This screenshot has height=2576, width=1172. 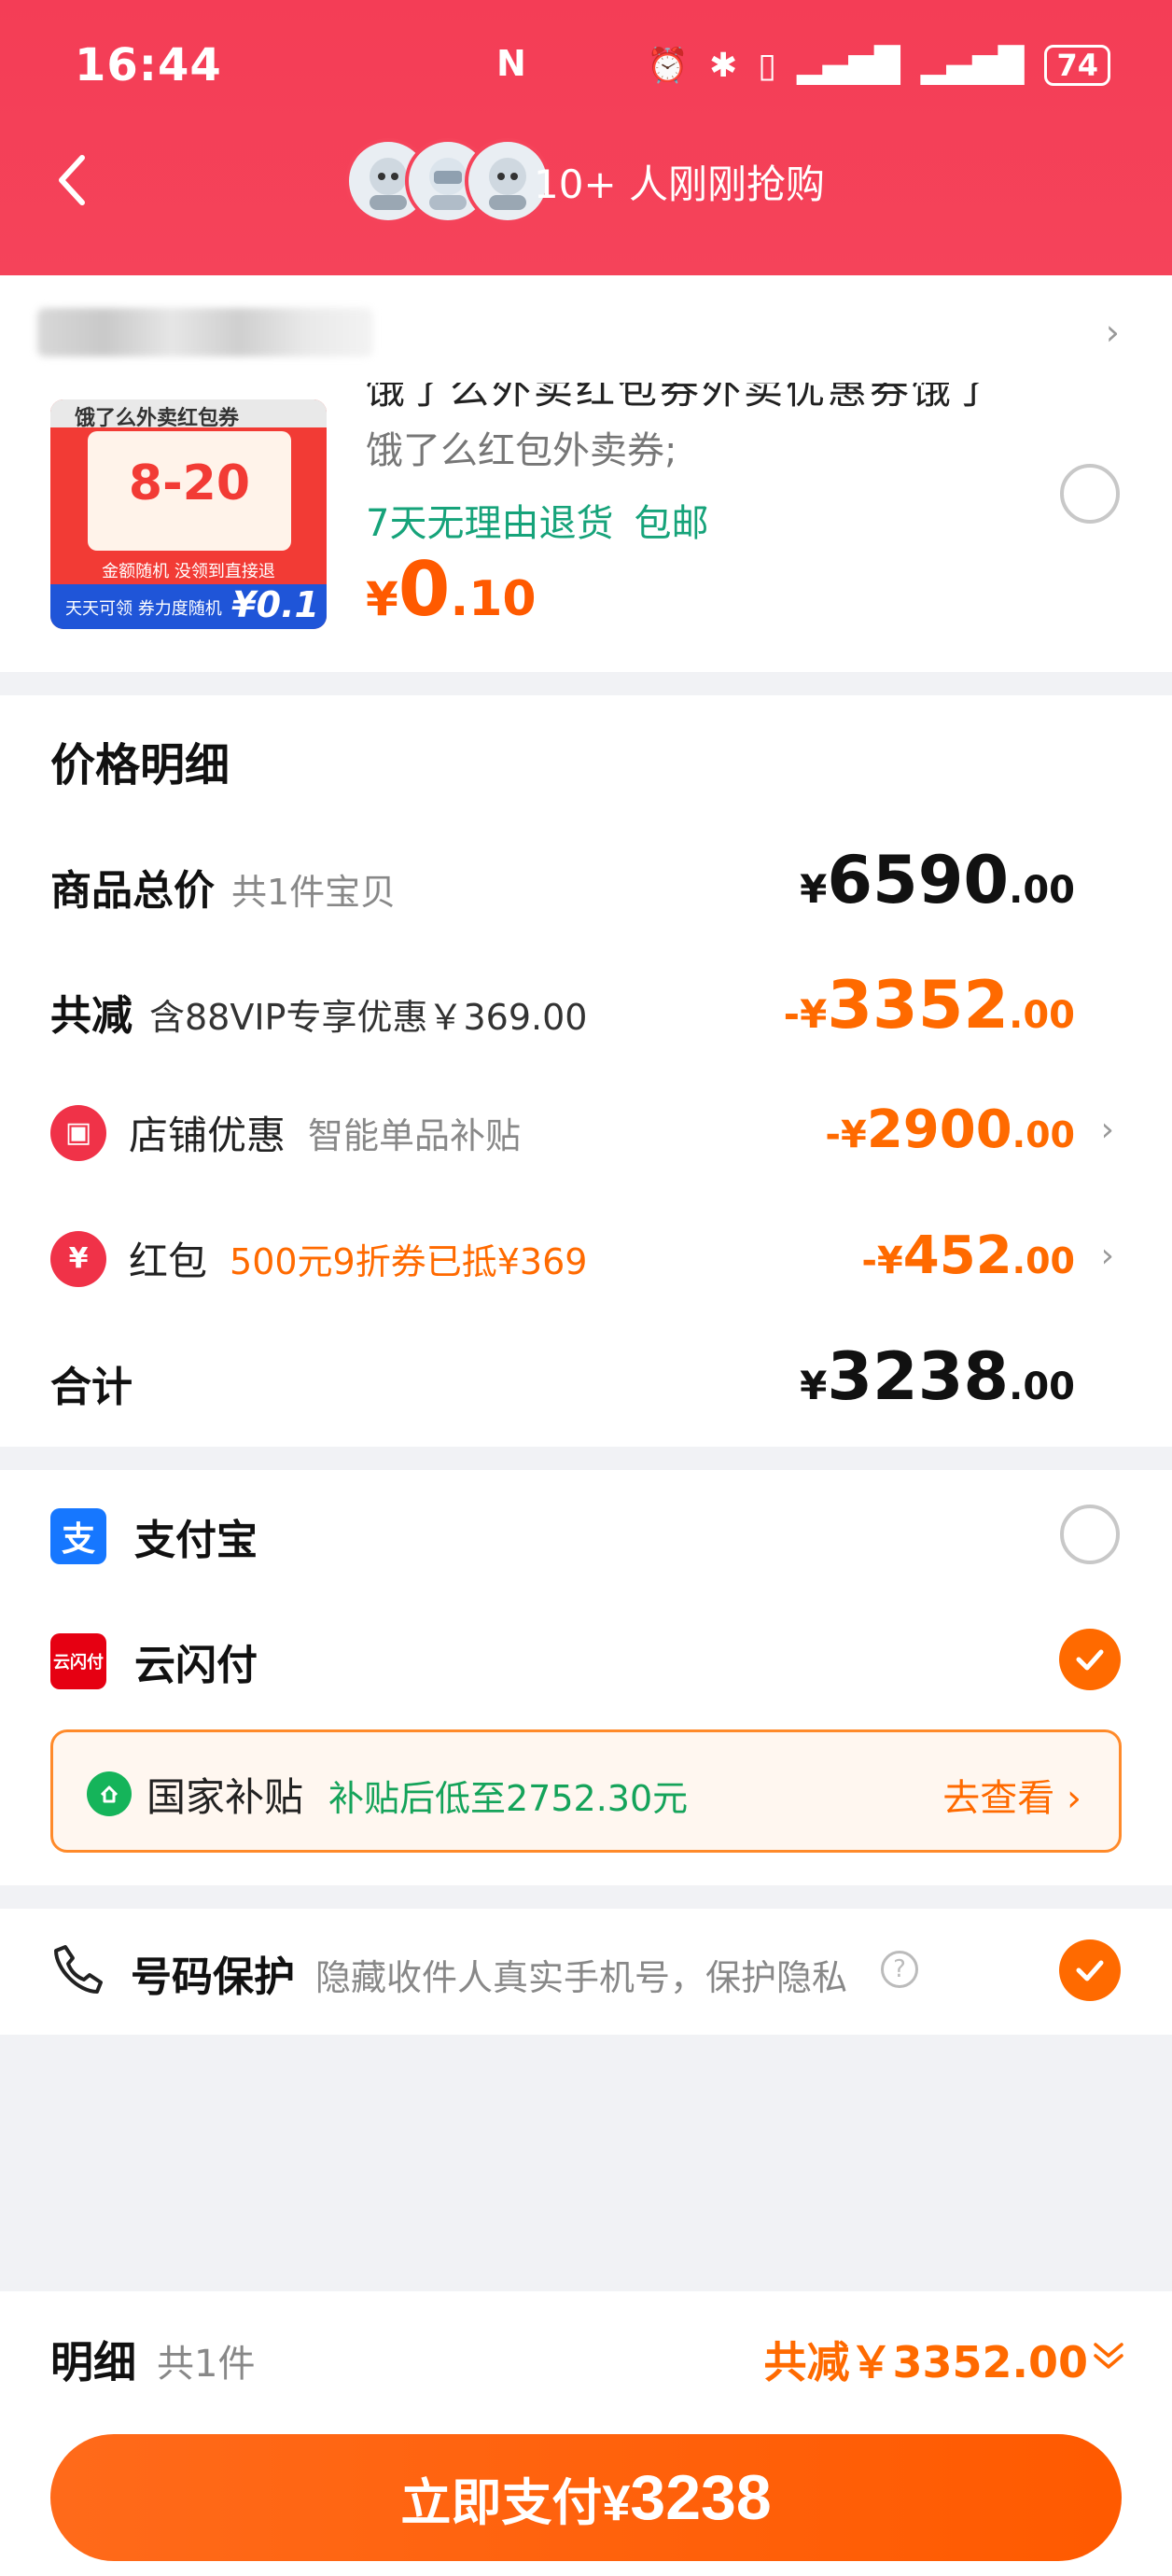 I want to click on alarm-icon: ⏰, so click(x=668, y=66).